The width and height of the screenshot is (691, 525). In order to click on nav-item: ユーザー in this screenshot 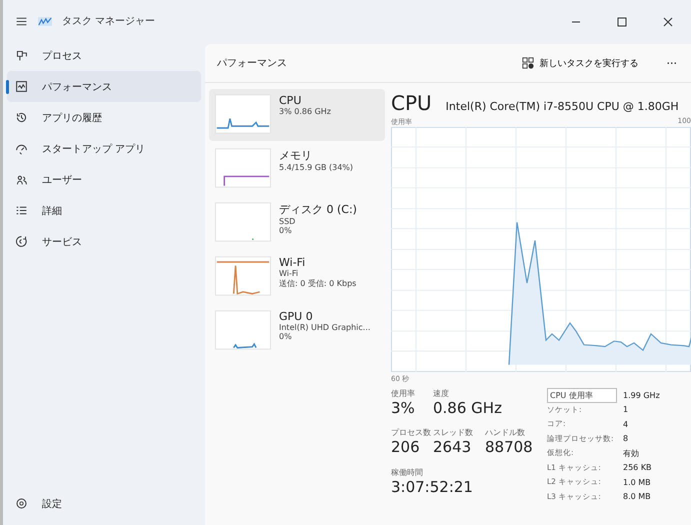, I will do `click(104, 179)`.